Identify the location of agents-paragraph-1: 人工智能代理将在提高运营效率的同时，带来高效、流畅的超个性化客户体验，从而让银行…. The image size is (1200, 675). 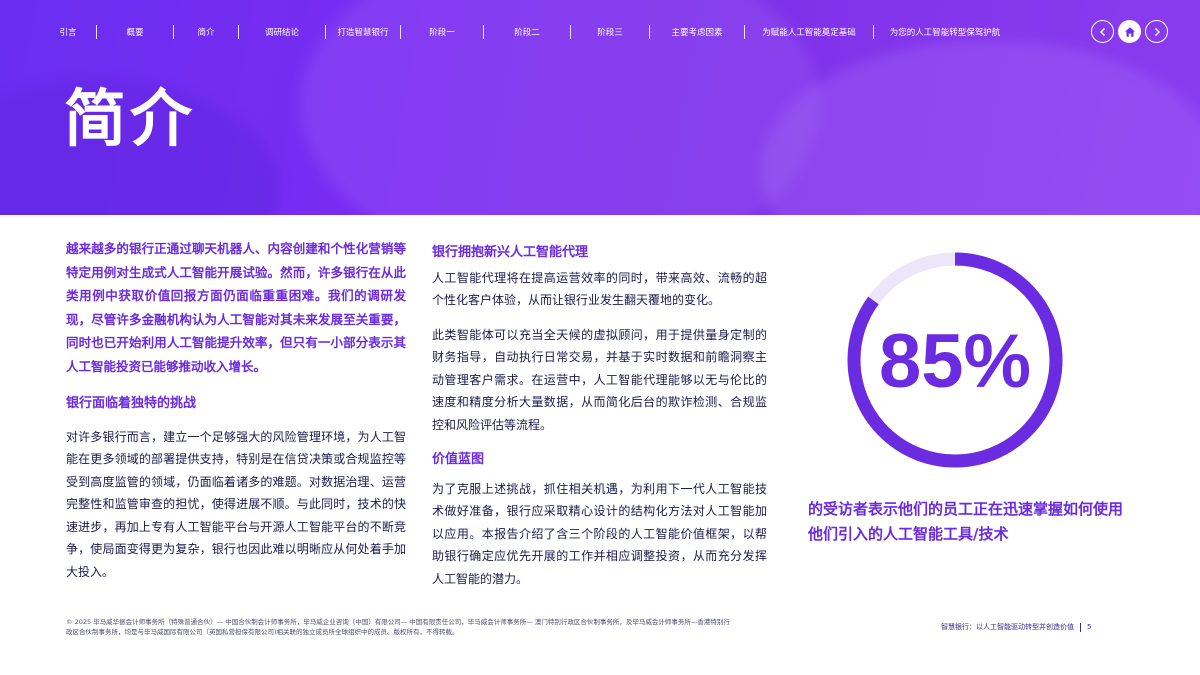
(599, 289).